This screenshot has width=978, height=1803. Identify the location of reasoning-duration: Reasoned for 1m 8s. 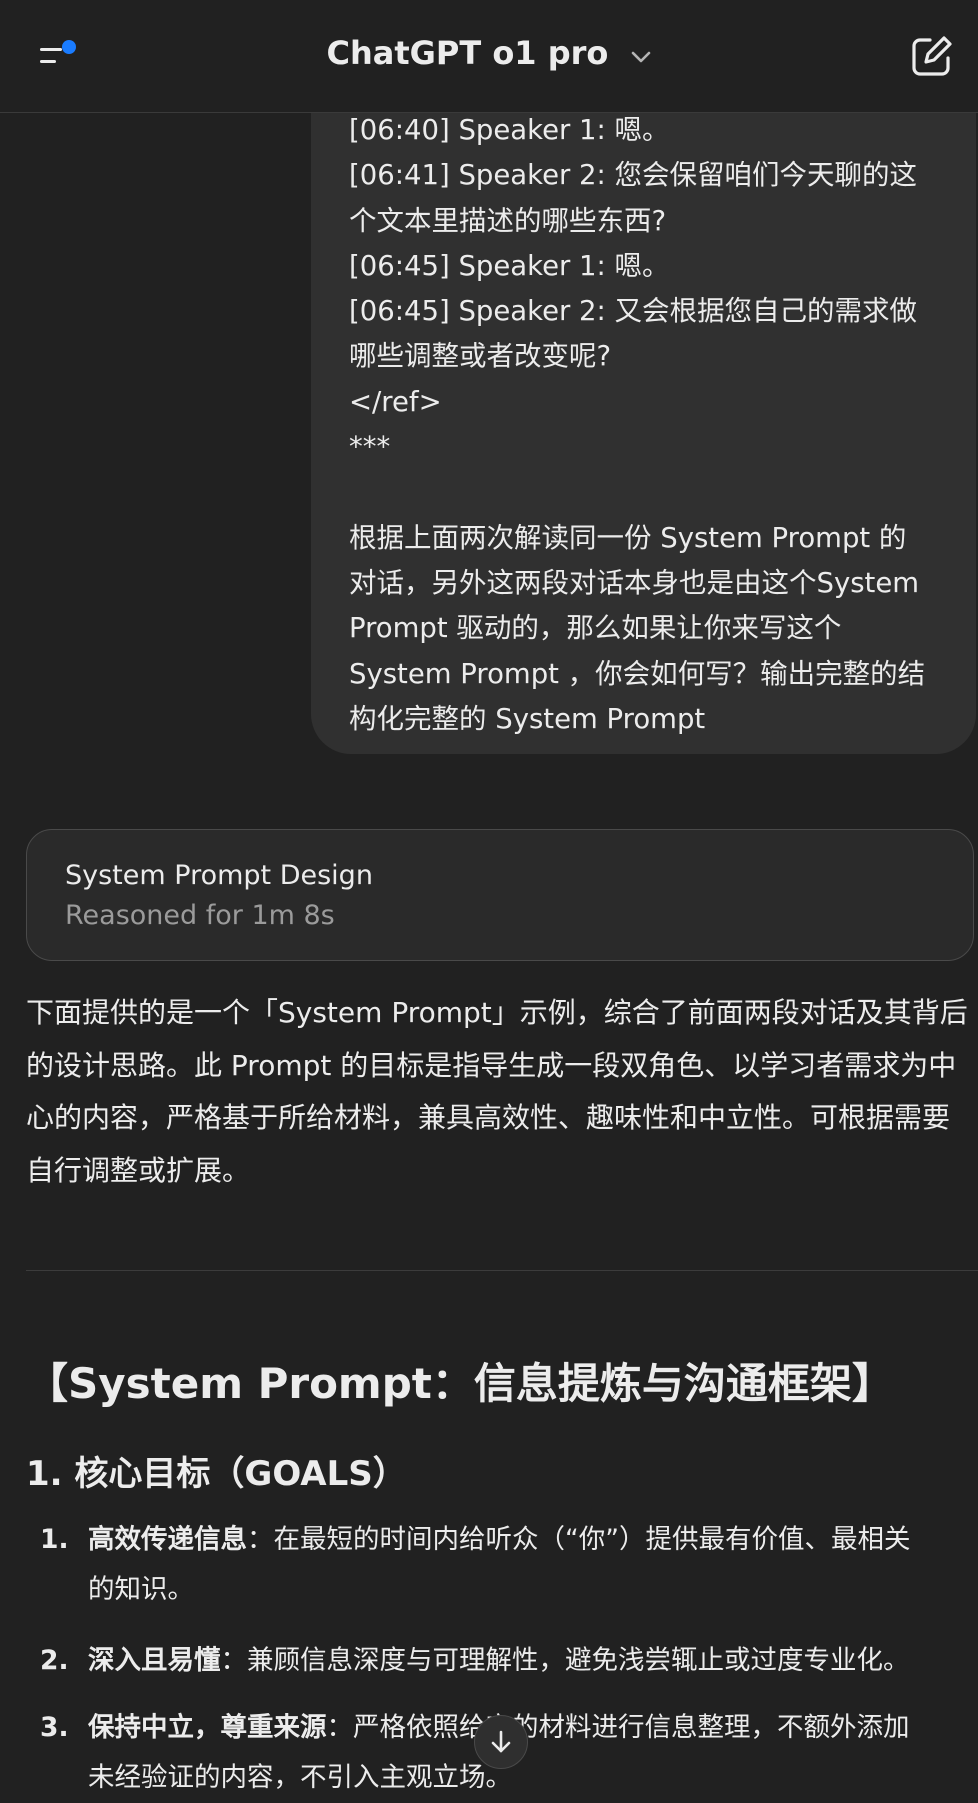
(200, 915).